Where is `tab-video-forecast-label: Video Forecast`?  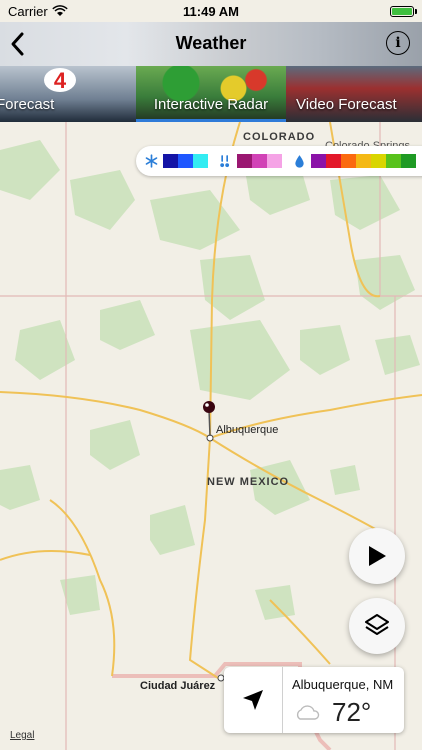
tab-video-forecast-label: Video Forecast is located at coordinates (346, 104).